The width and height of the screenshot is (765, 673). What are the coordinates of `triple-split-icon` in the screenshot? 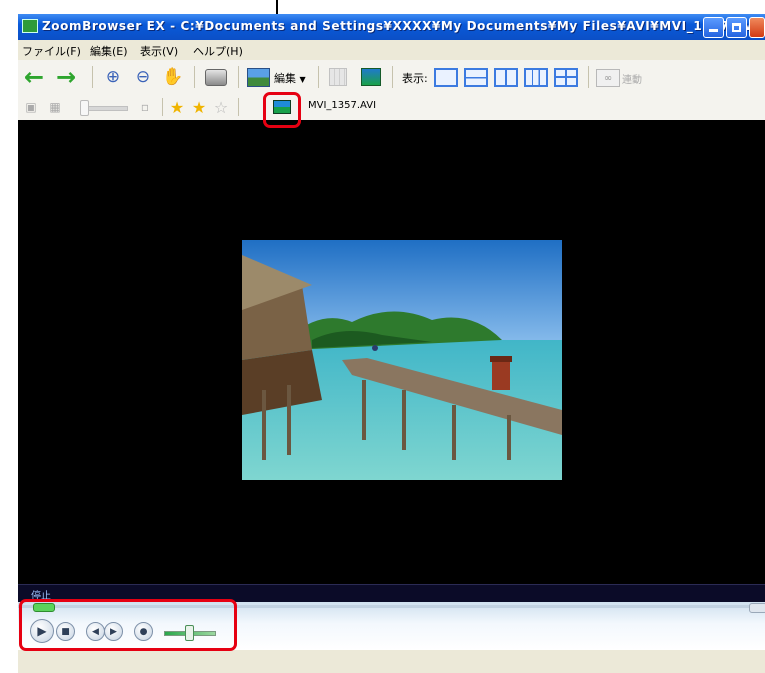 It's located at (536, 77).